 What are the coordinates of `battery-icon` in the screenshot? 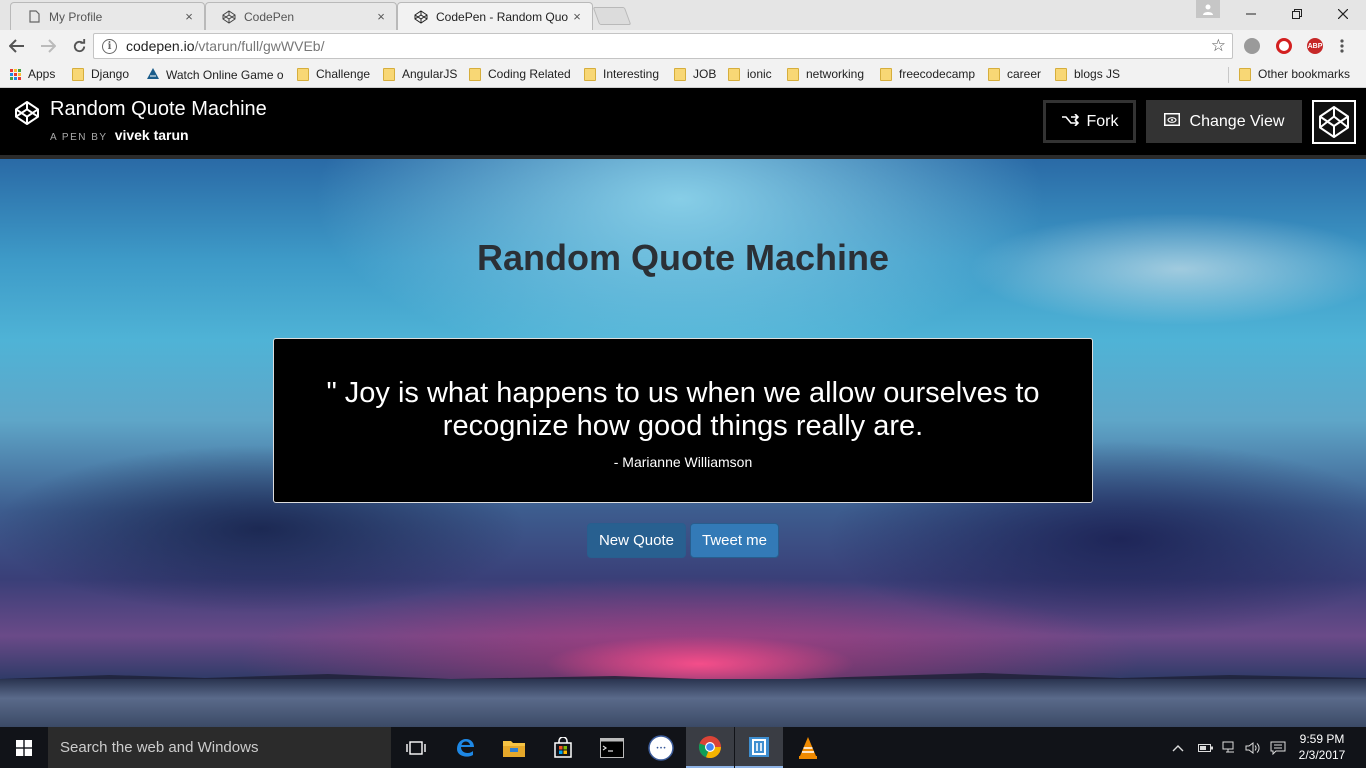 It's located at (1206, 747).